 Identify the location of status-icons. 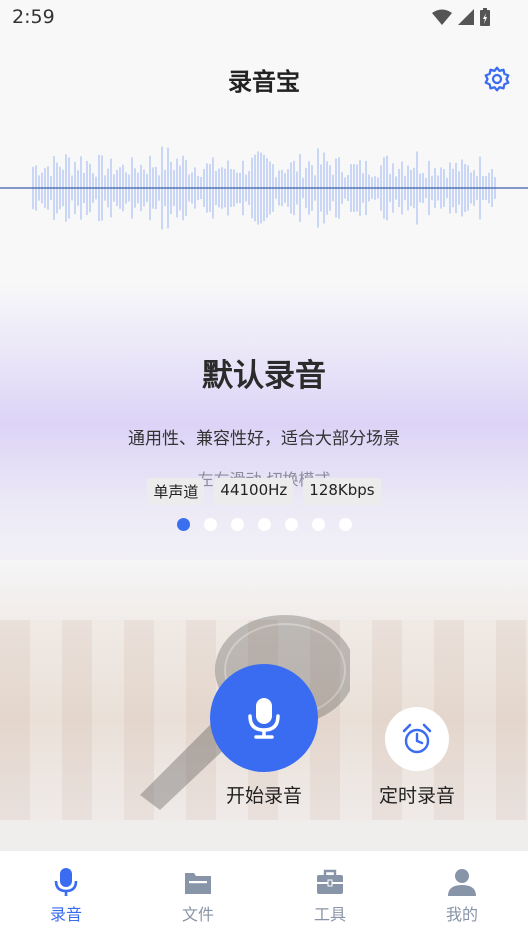
(461, 17).